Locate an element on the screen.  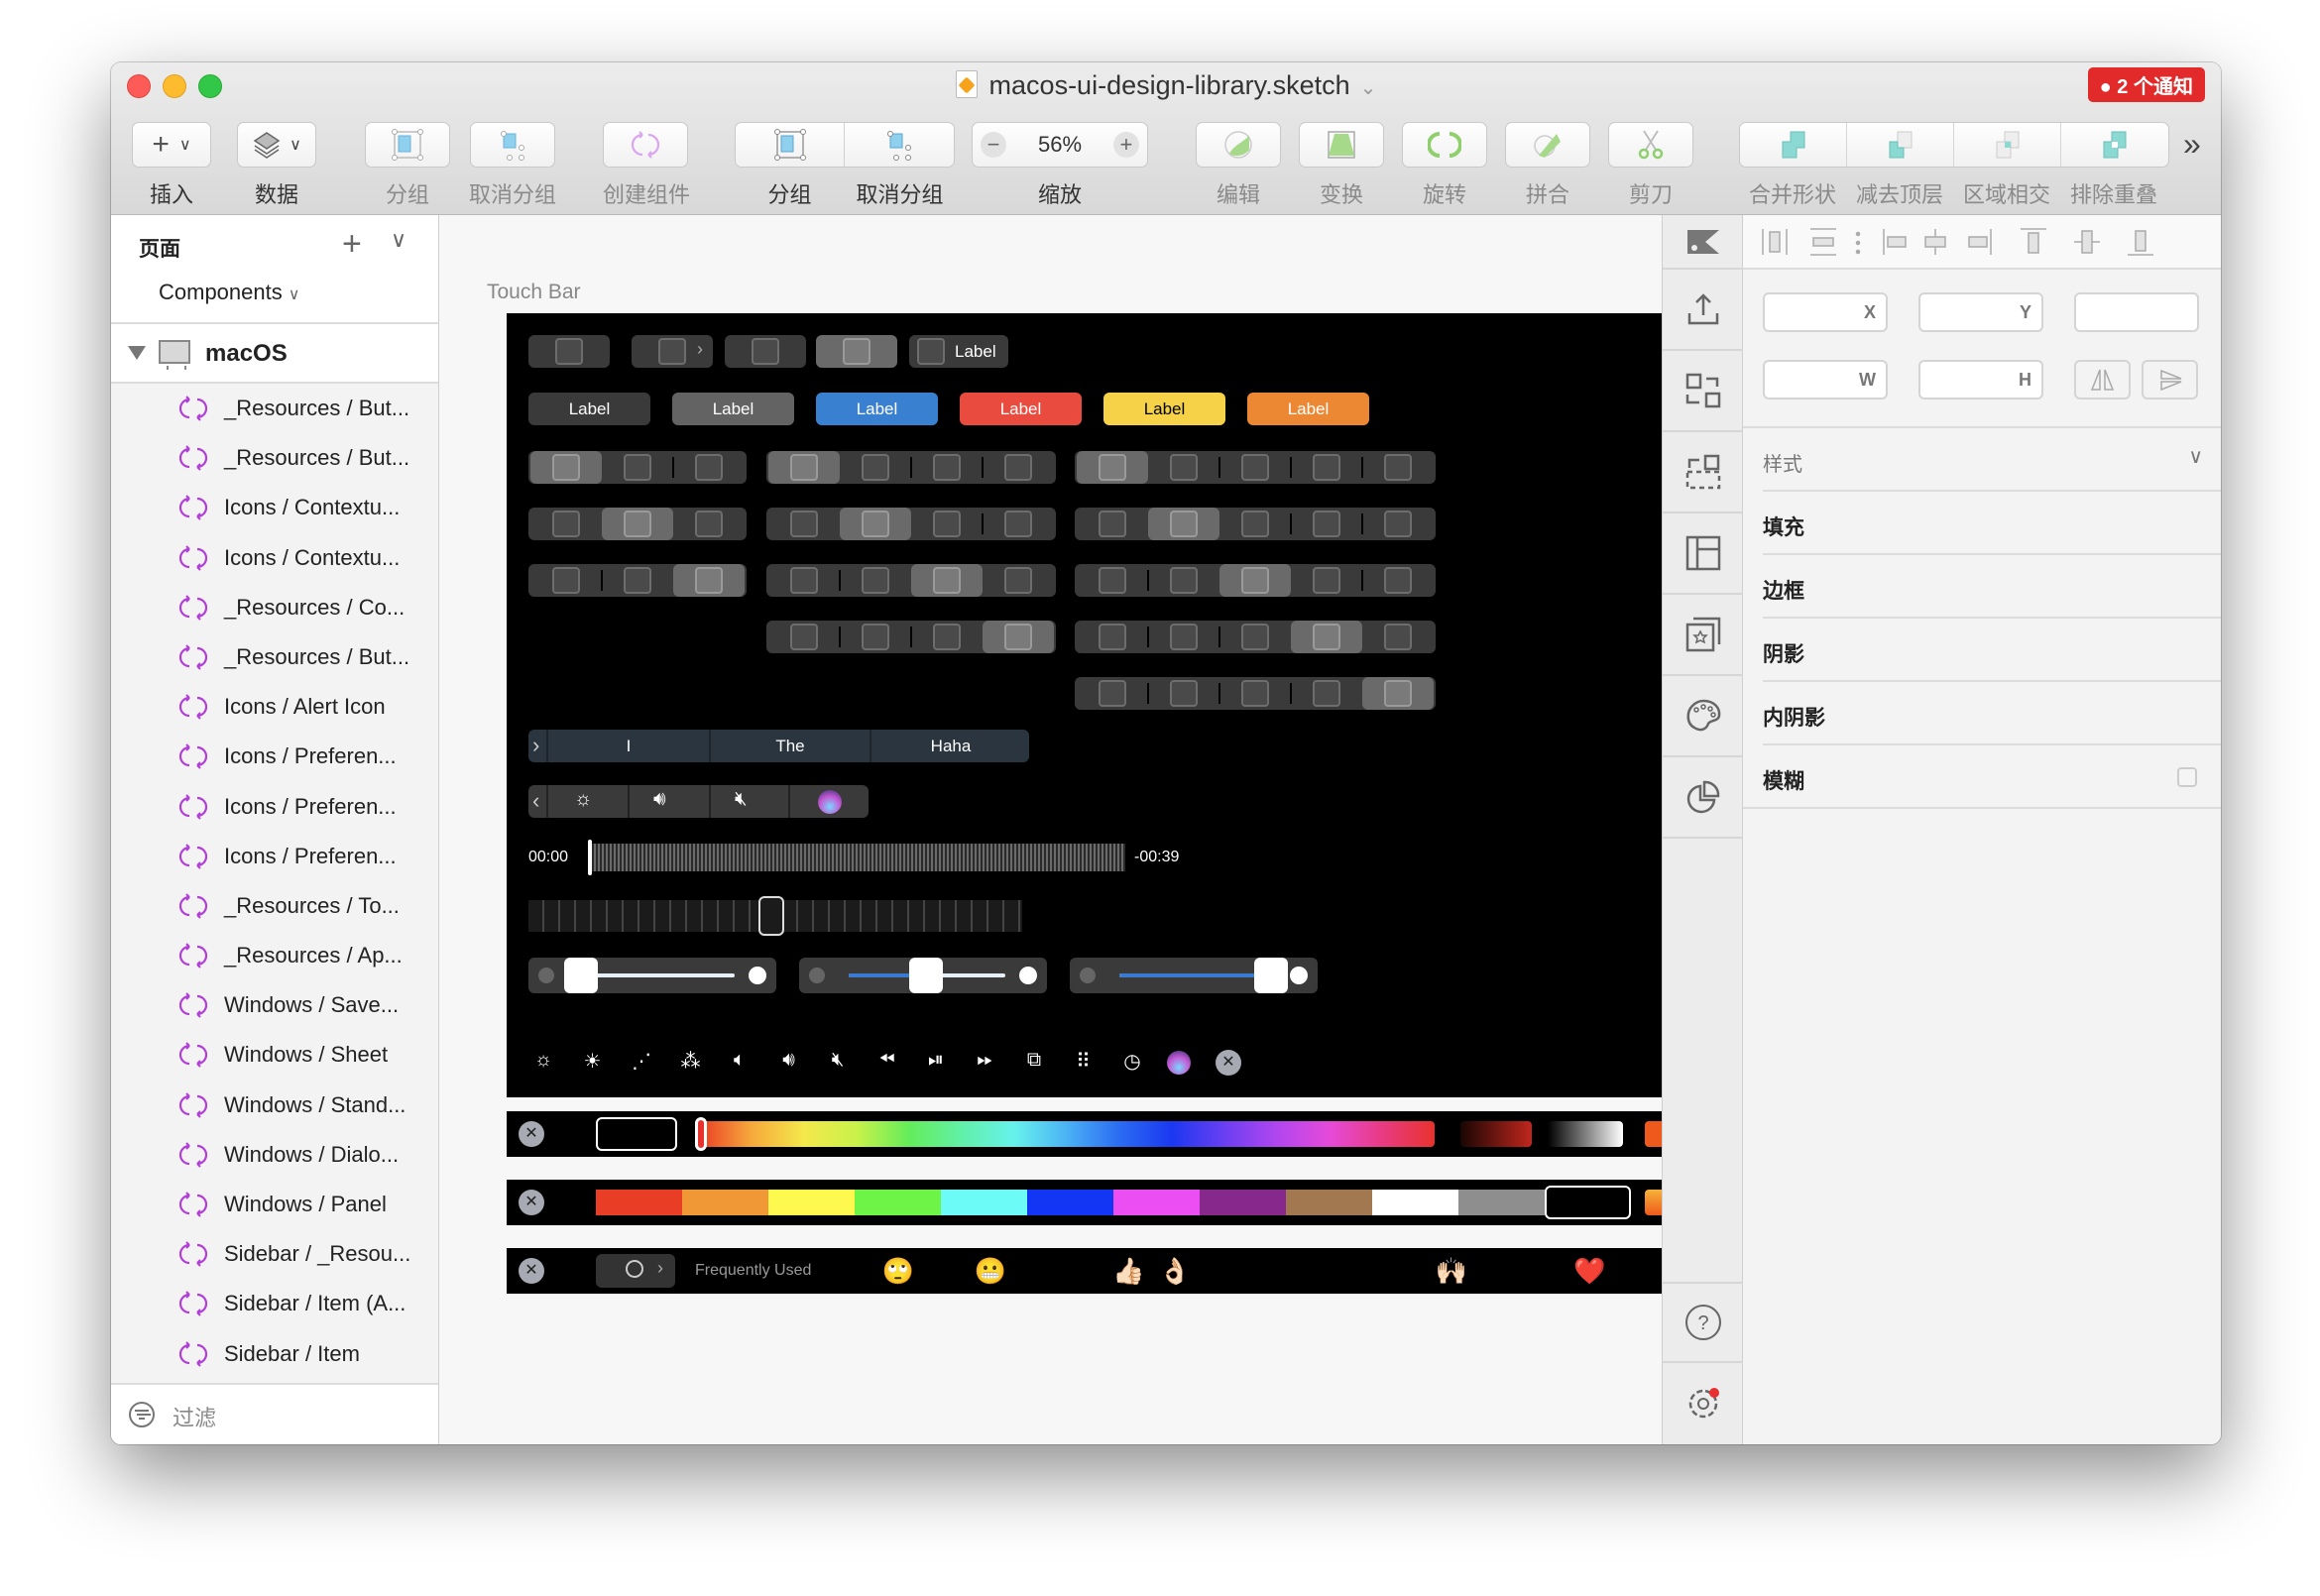
scissors-button is located at coordinates (1650, 145).